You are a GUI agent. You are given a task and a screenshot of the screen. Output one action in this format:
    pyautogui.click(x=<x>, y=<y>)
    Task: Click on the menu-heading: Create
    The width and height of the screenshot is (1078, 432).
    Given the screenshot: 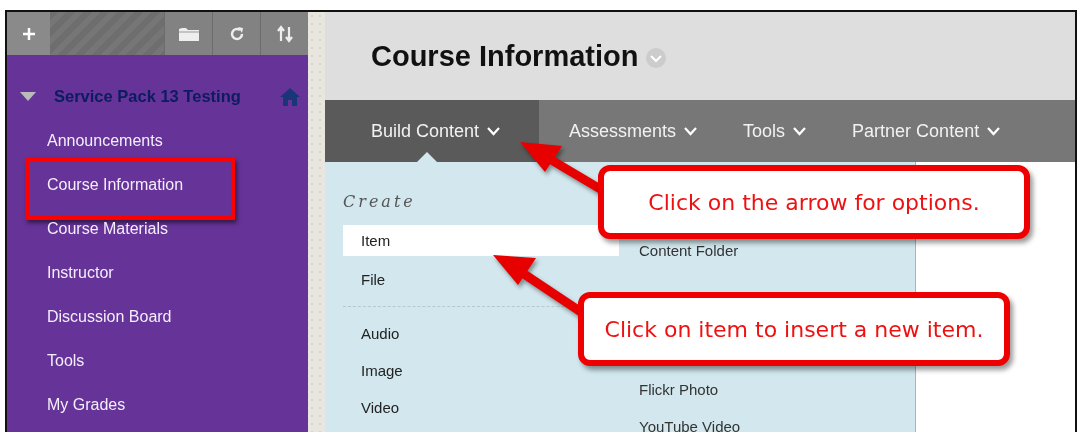 What is the action you would take?
    pyautogui.click(x=380, y=201)
    